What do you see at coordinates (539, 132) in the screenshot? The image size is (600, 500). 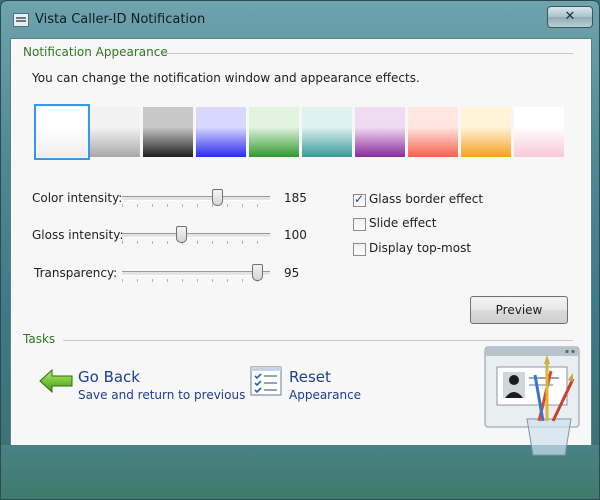 I see `swatch-pink` at bounding box center [539, 132].